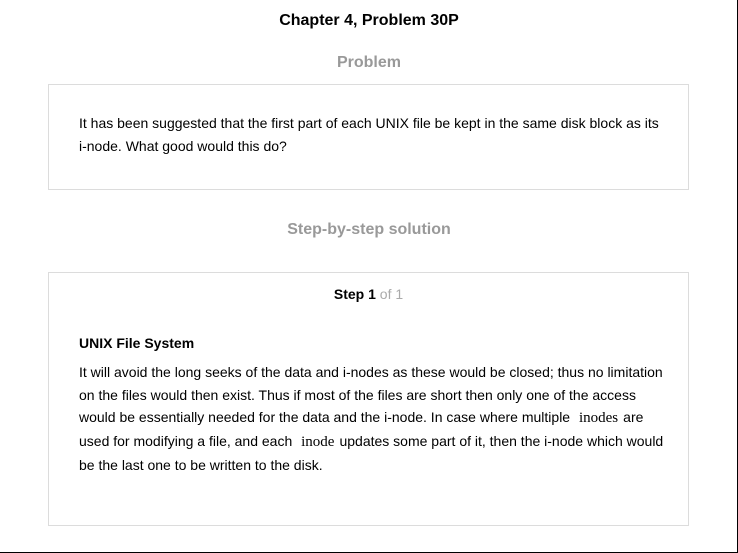  I want to click on solution-heading: Step-by-step solution, so click(369, 229).